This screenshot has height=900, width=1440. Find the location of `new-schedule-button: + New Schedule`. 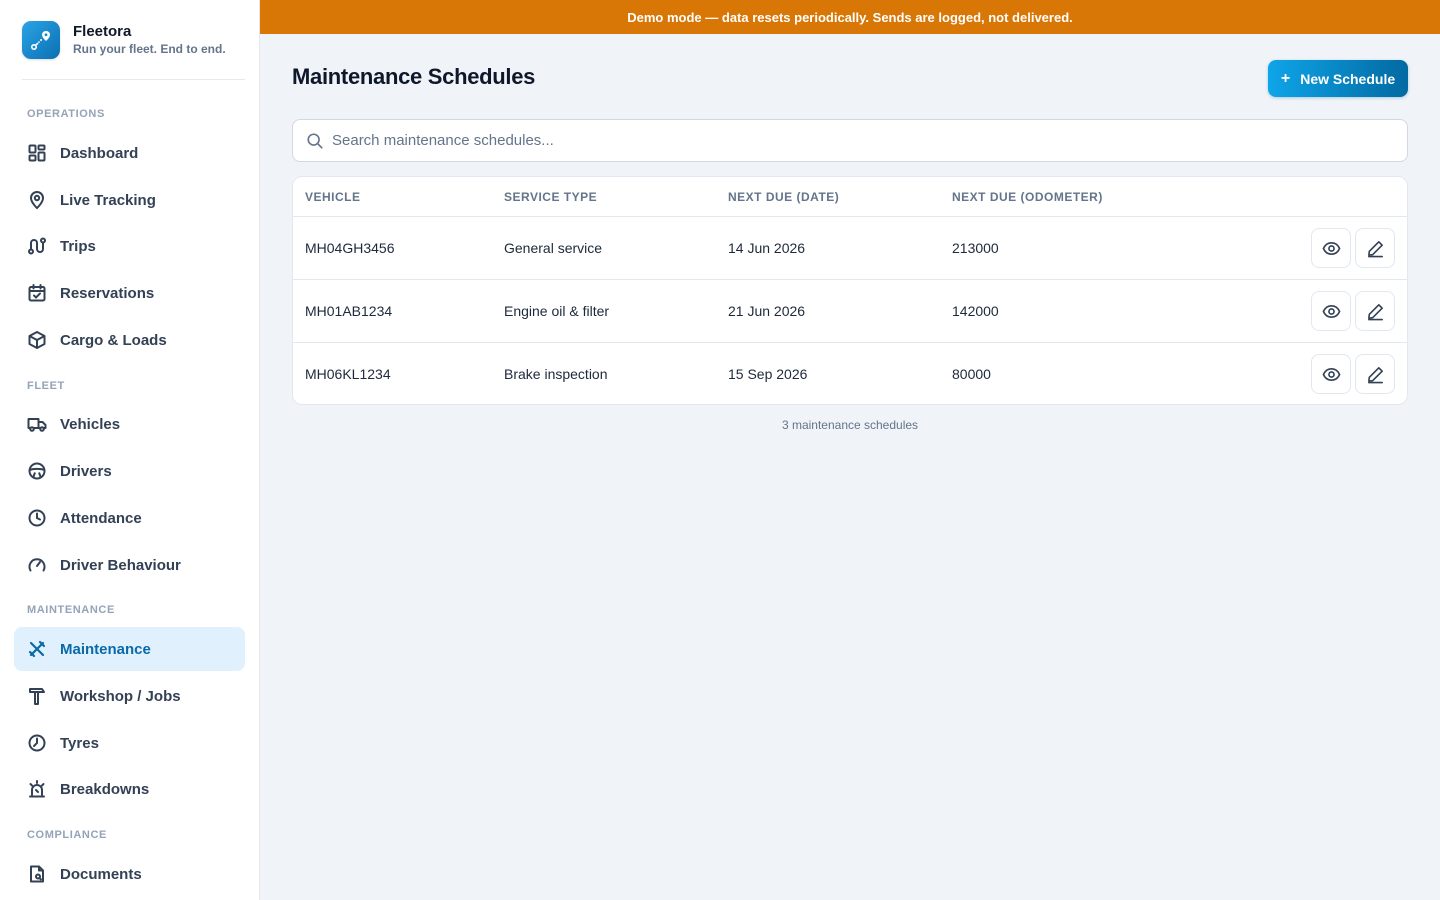

new-schedule-button: + New Schedule is located at coordinates (1338, 78).